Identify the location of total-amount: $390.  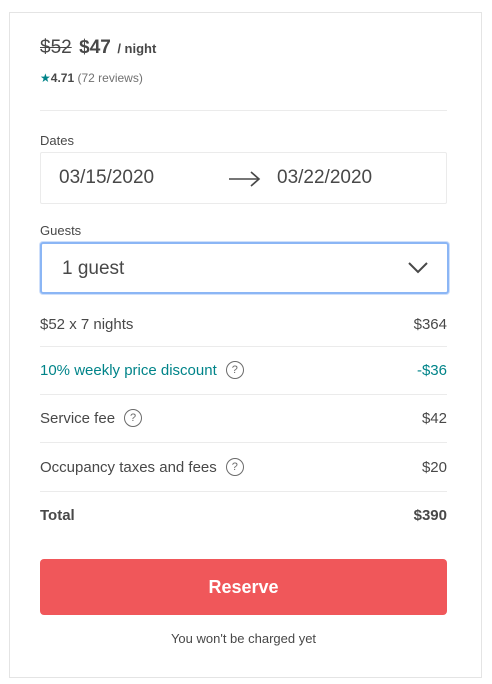
(430, 515).